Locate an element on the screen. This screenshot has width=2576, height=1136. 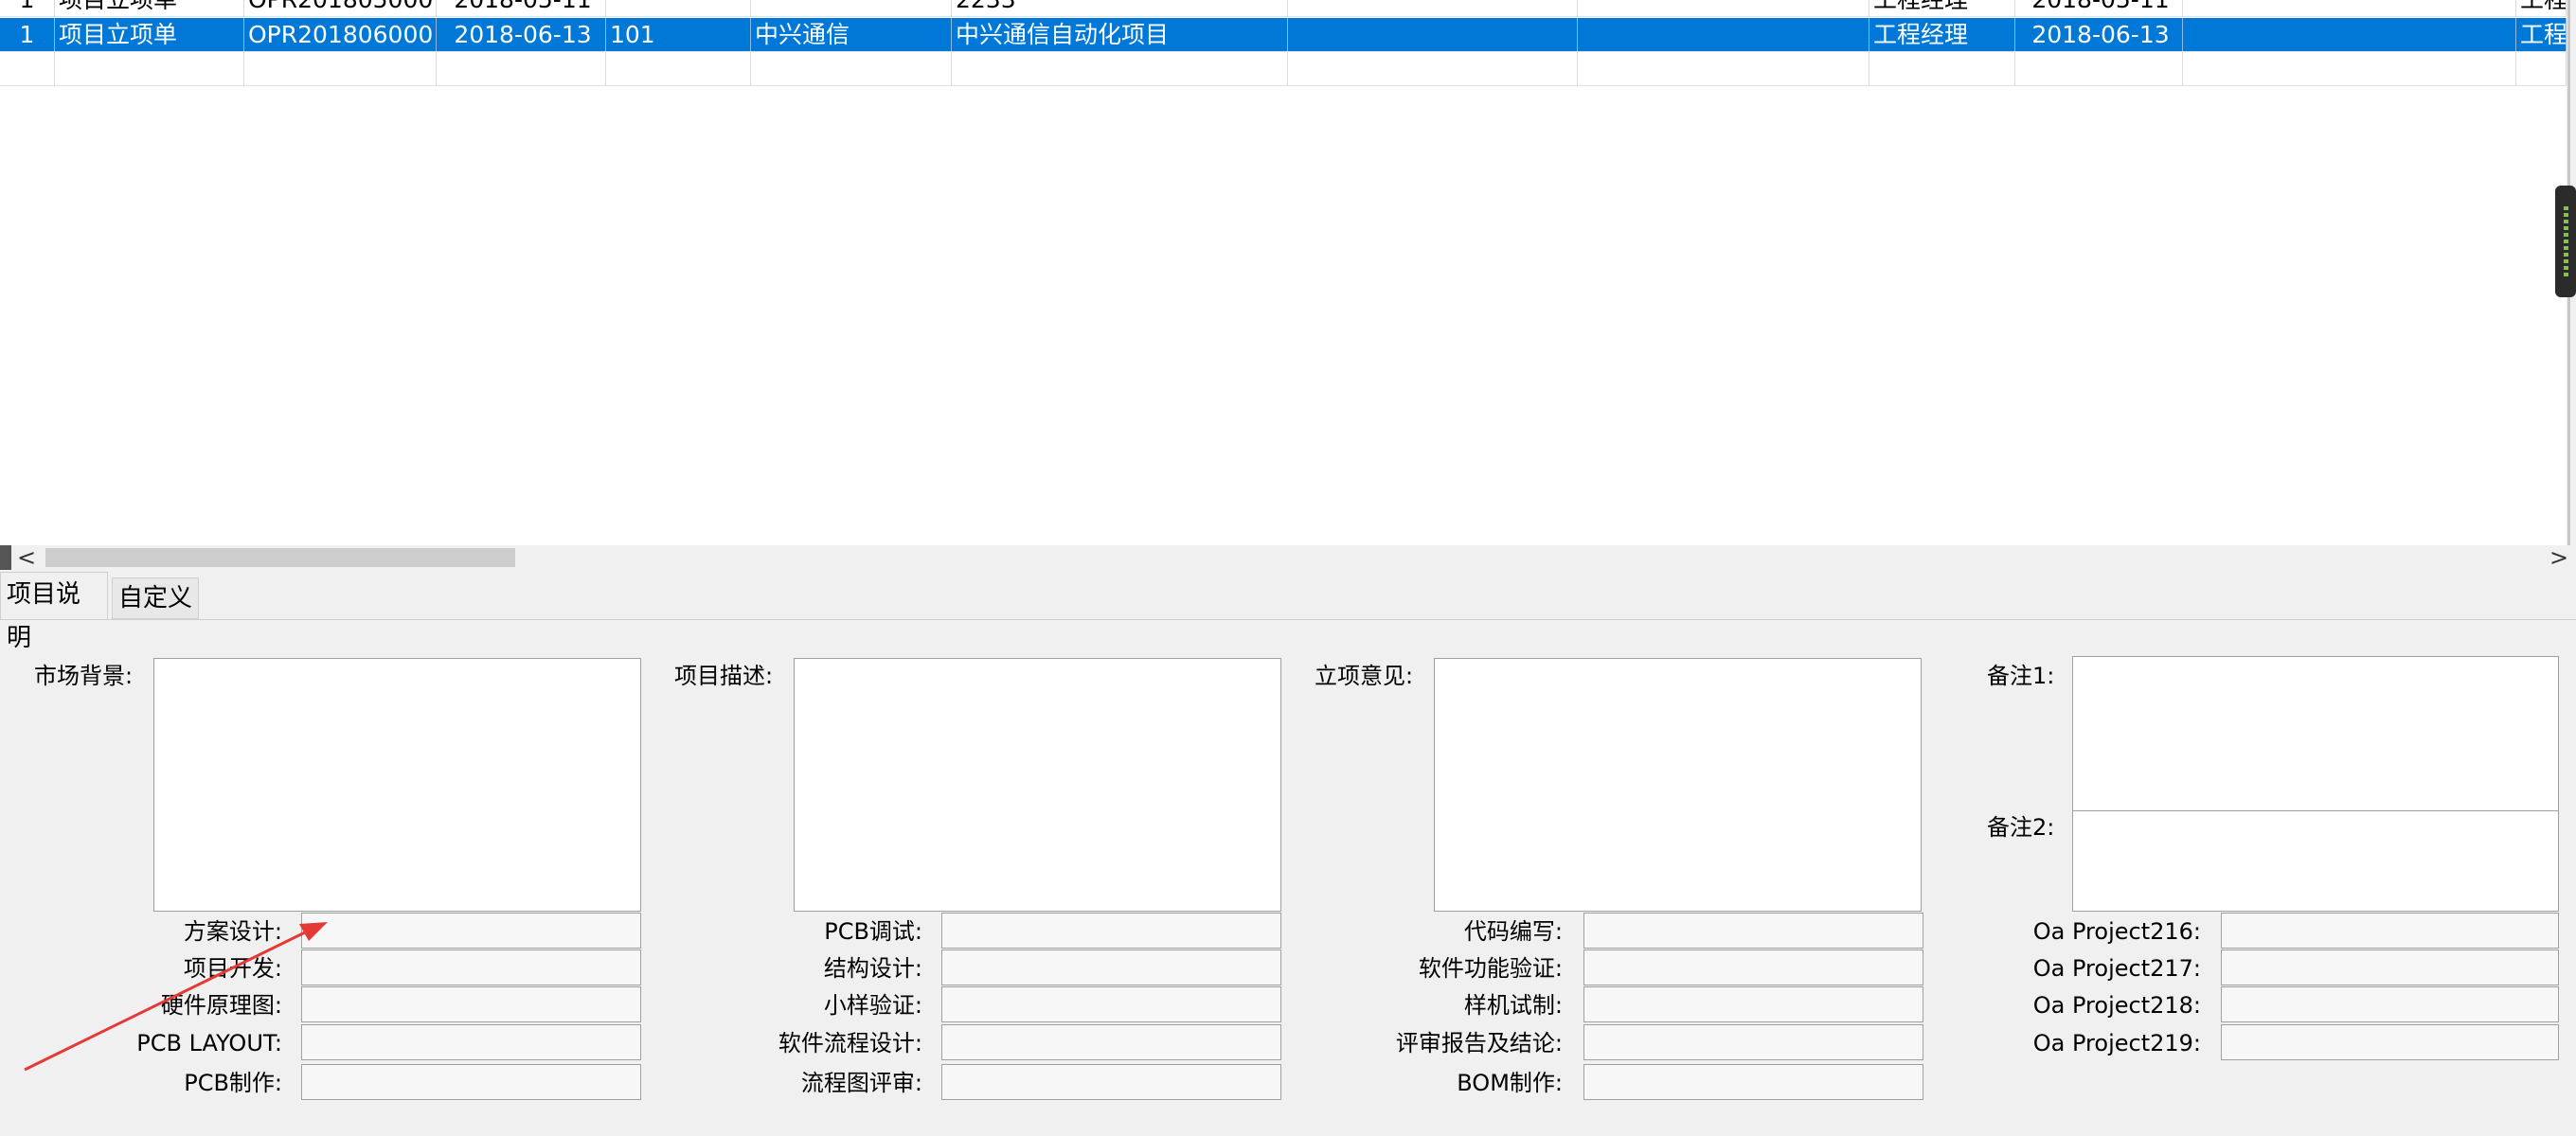
cell-code: OPR2018060001 is located at coordinates (340, 34).